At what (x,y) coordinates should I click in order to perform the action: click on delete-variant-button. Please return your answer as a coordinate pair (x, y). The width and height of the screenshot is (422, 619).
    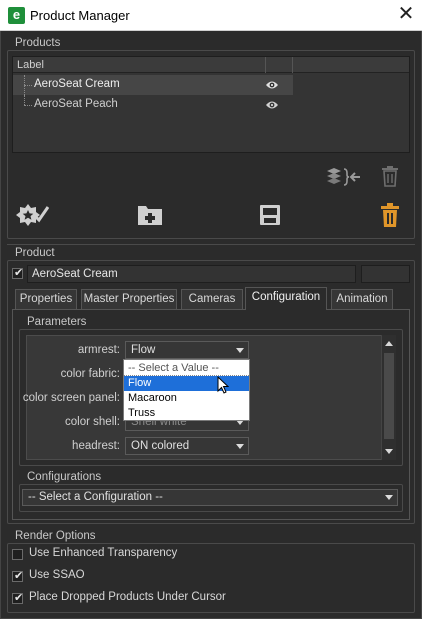
    Looking at the image, I should click on (390, 176).